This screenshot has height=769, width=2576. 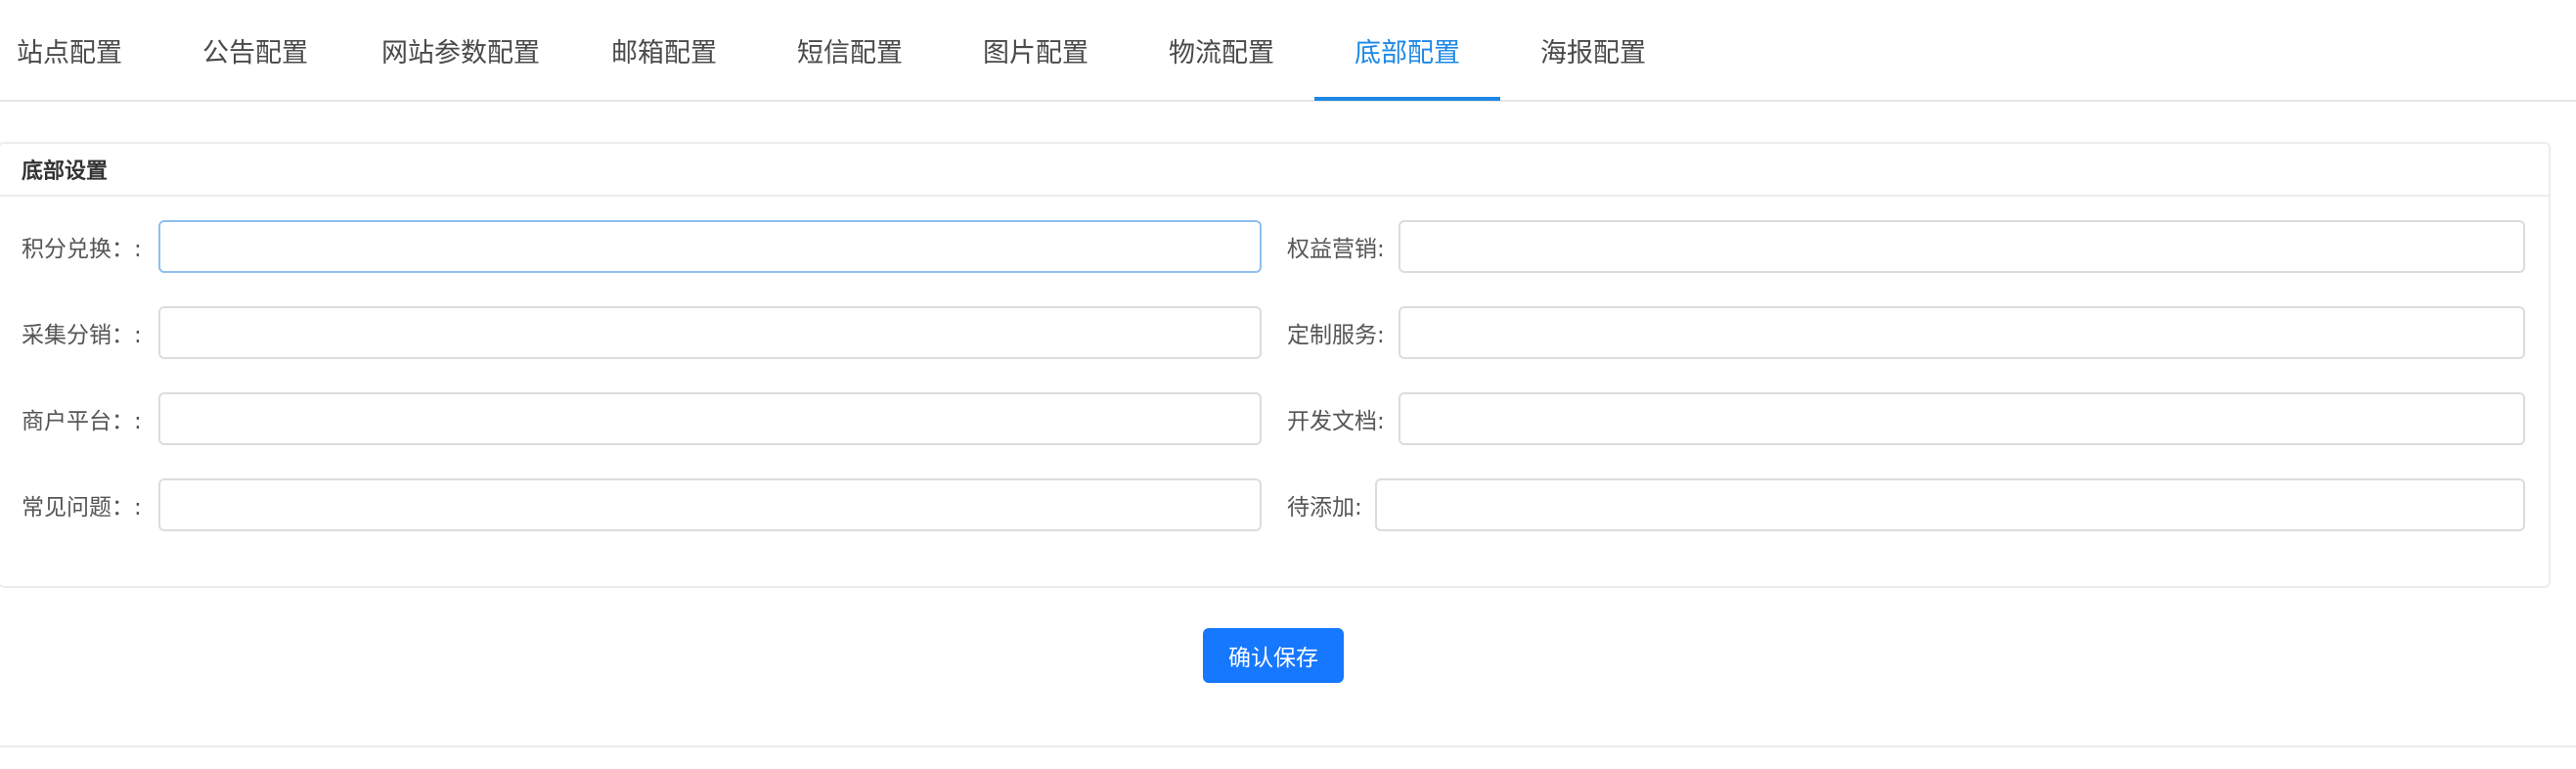 I want to click on custom-service-input, so click(x=1962, y=332).